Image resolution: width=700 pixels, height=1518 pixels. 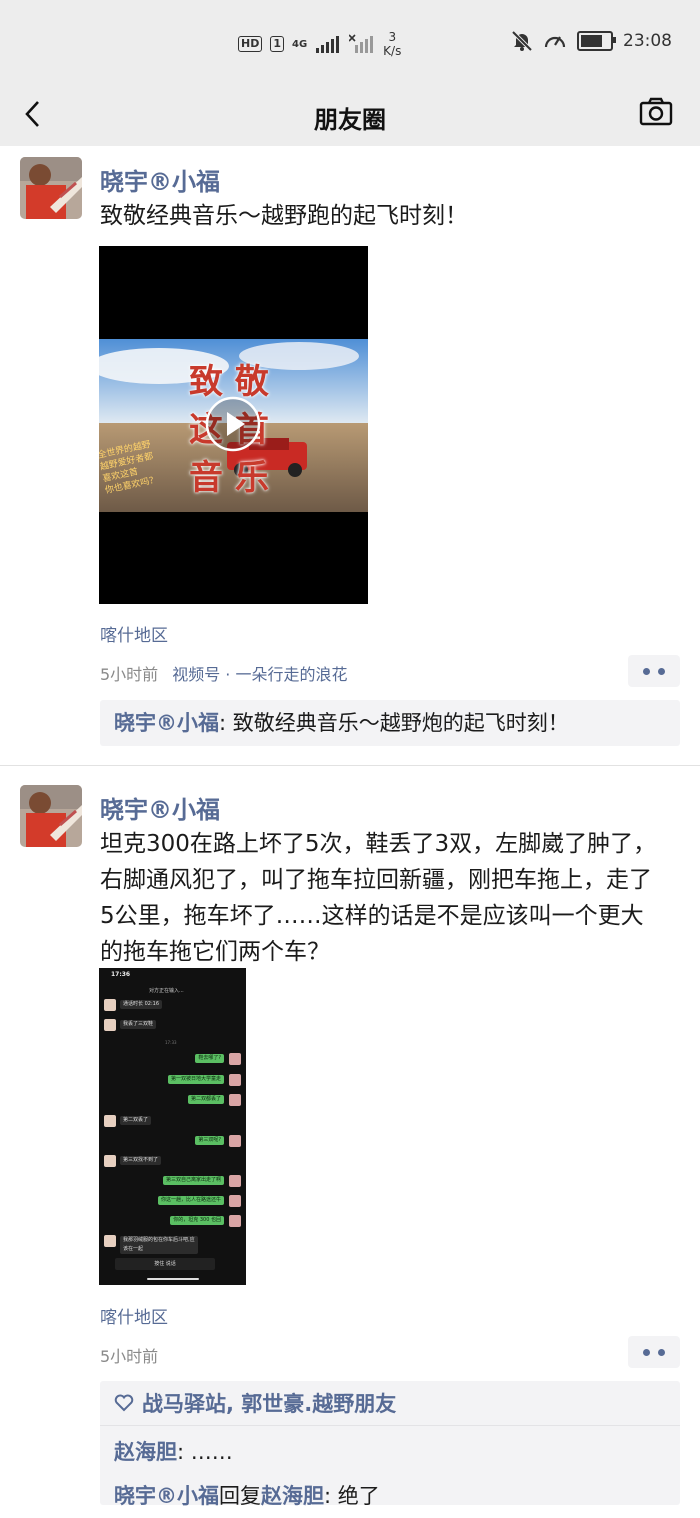 I want to click on chat-bubble: 鞋去哪了?, so click(x=209, y=1058).